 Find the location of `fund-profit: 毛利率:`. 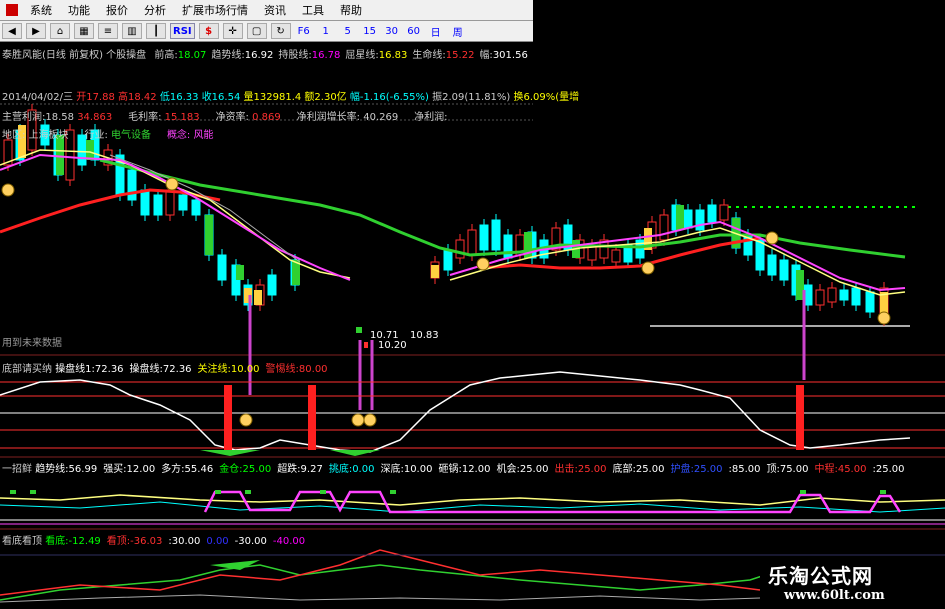

fund-profit: 毛利率: is located at coordinates (145, 117).